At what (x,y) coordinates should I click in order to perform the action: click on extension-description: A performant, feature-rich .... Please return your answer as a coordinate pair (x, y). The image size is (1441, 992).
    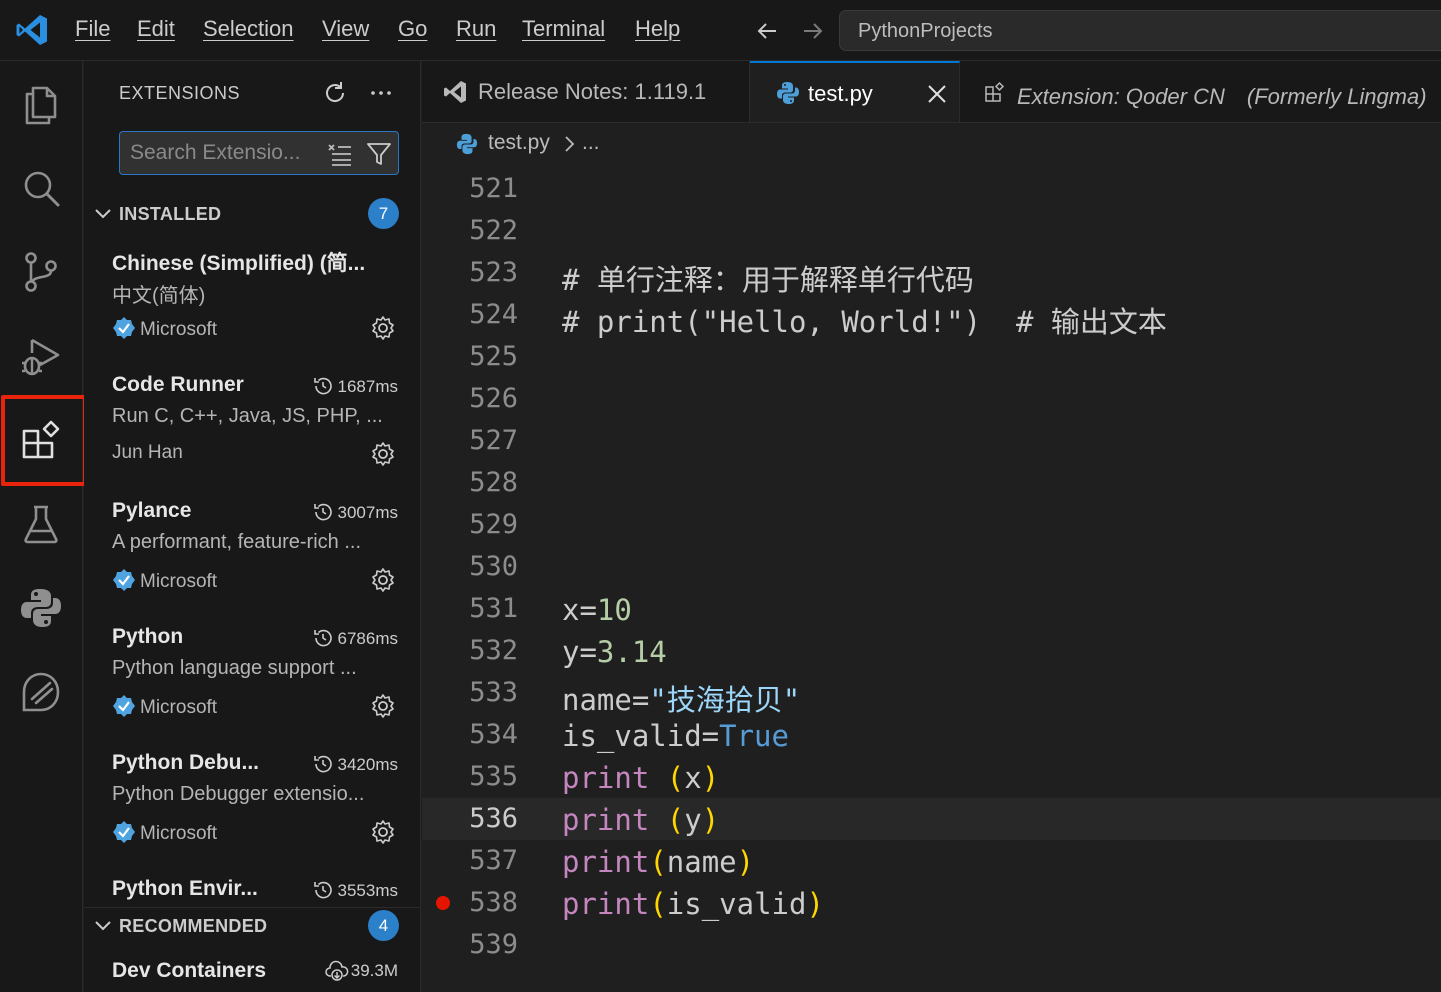
    Looking at the image, I should click on (236, 542).